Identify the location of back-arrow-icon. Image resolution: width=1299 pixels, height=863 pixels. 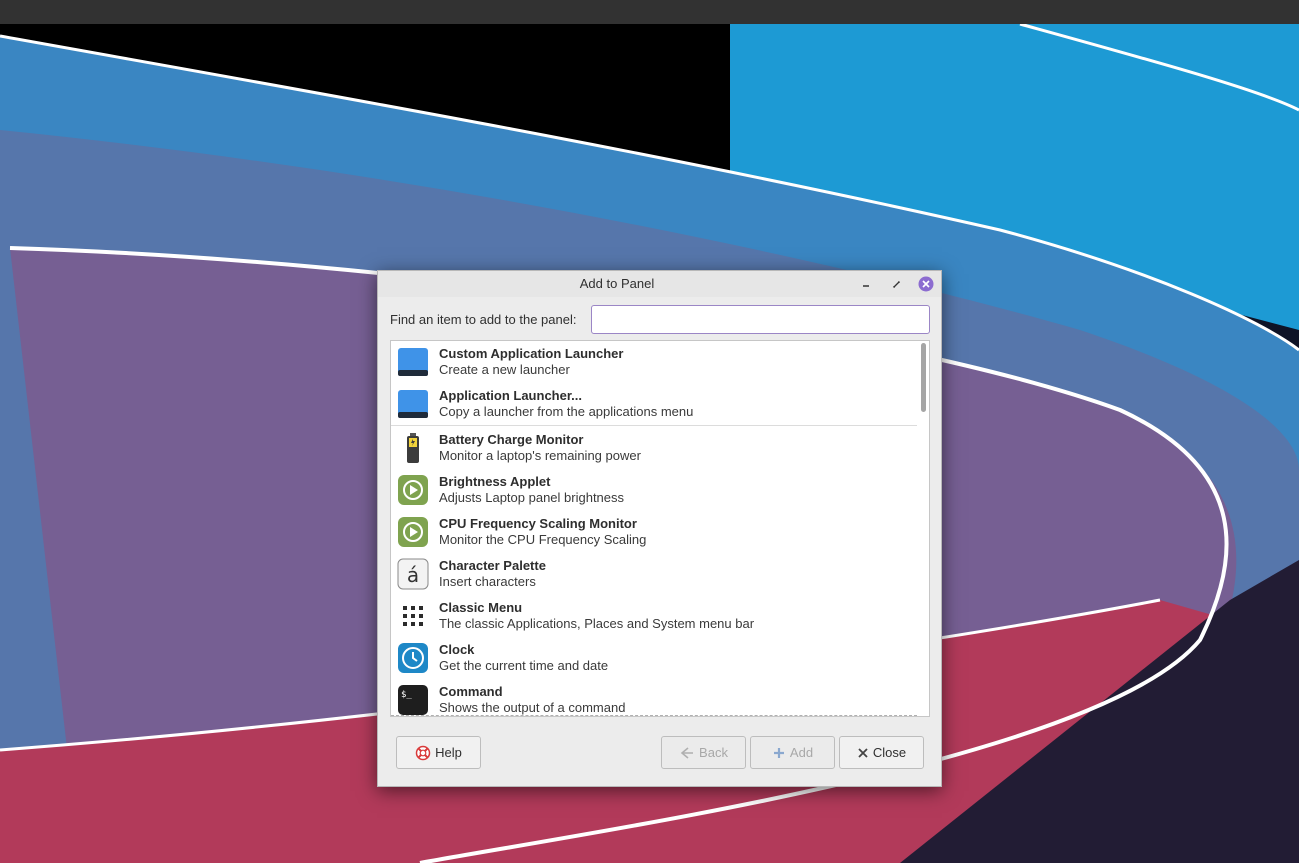
(687, 752).